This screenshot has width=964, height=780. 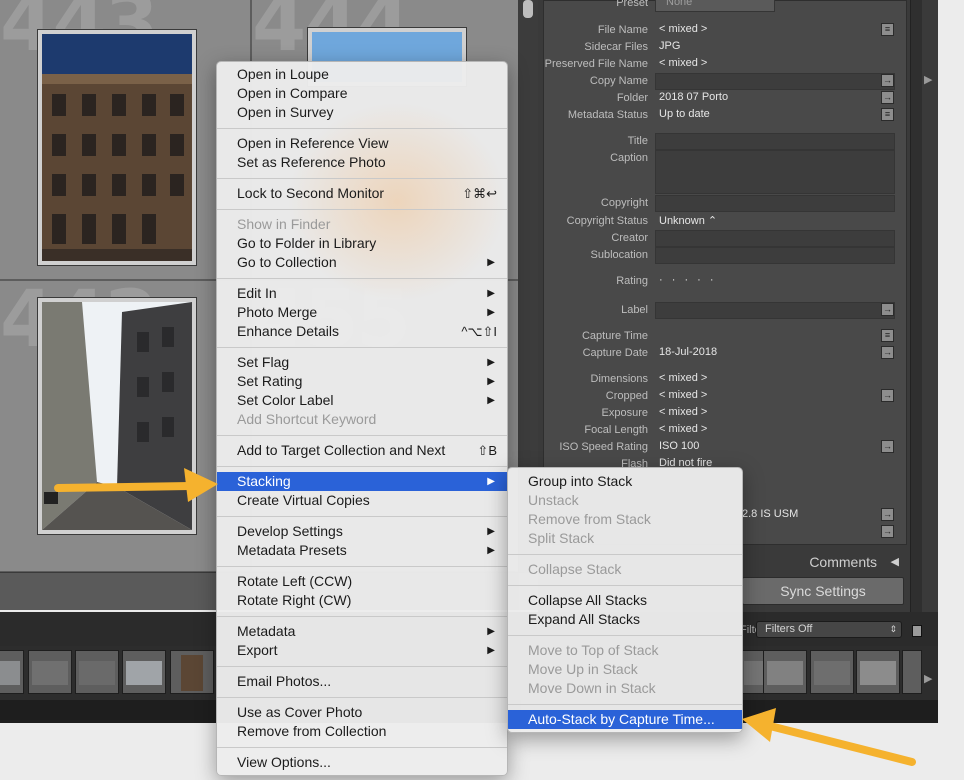 I want to click on title-field, so click(x=775, y=141).